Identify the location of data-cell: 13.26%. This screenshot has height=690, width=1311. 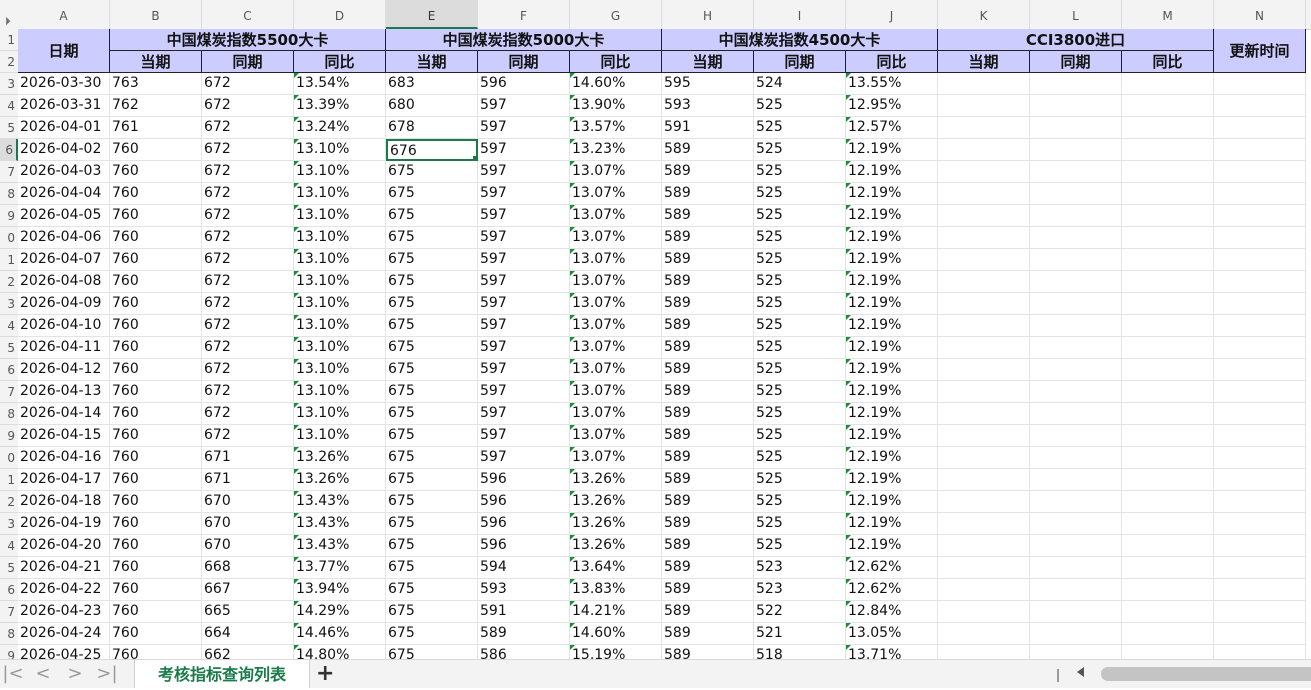
(616, 480).